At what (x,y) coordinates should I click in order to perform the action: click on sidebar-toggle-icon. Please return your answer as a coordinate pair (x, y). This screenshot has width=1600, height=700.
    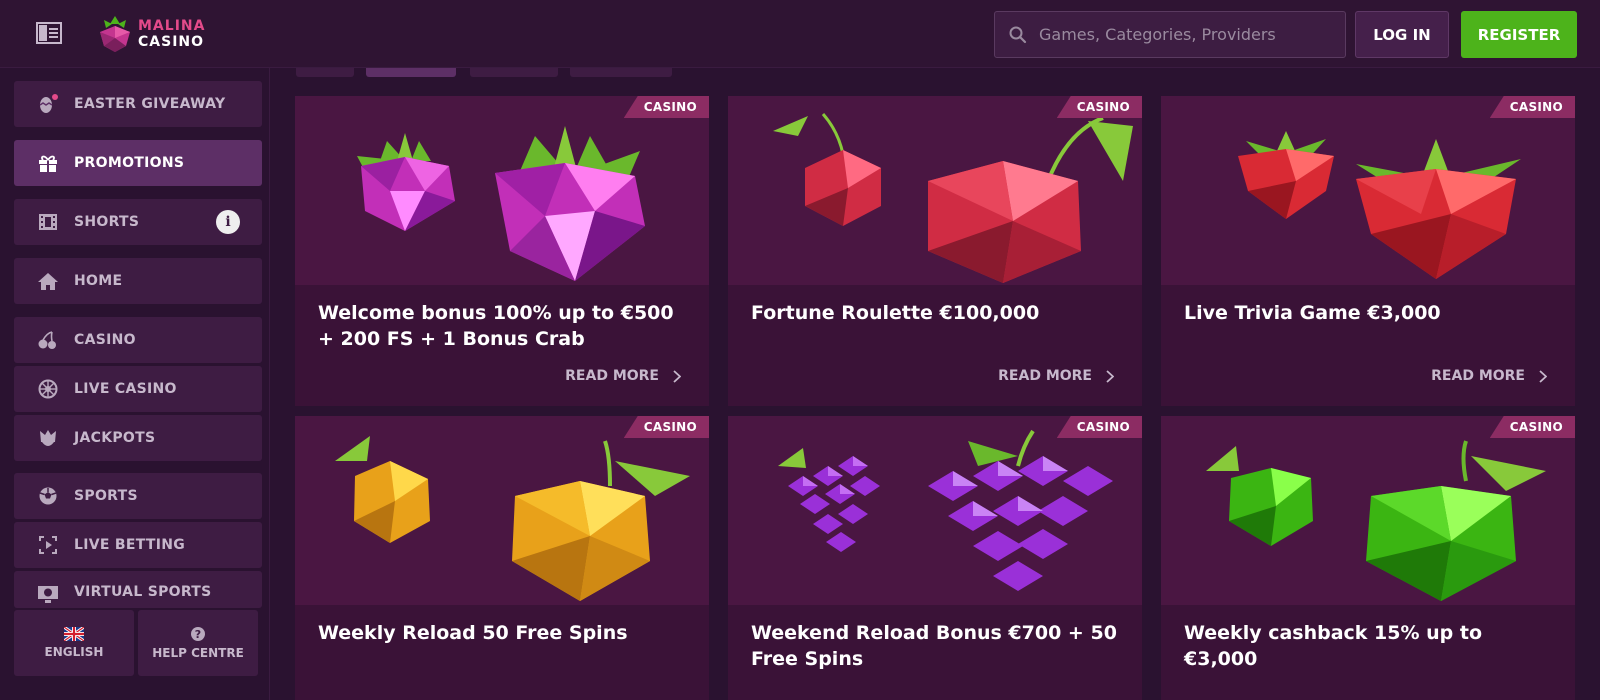
    Looking at the image, I should click on (49, 33).